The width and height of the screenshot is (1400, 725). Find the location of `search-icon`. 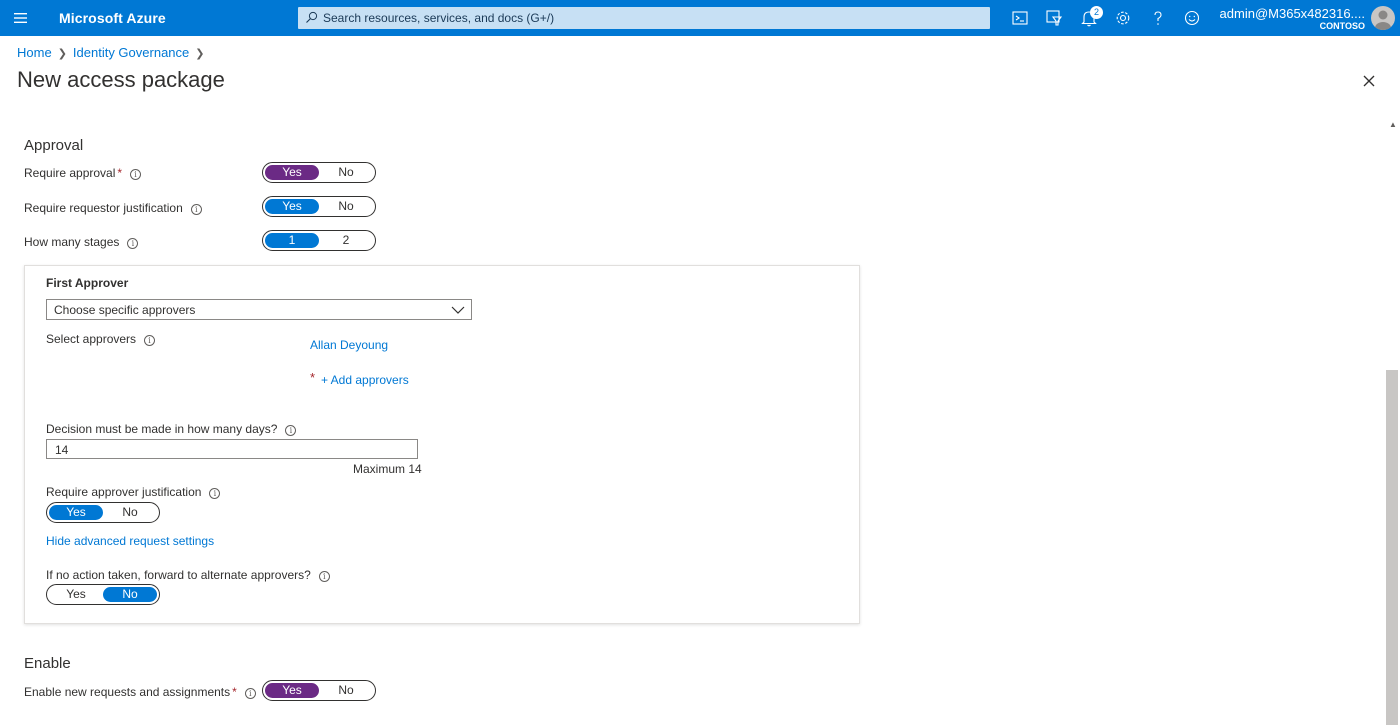

search-icon is located at coordinates (312, 17).